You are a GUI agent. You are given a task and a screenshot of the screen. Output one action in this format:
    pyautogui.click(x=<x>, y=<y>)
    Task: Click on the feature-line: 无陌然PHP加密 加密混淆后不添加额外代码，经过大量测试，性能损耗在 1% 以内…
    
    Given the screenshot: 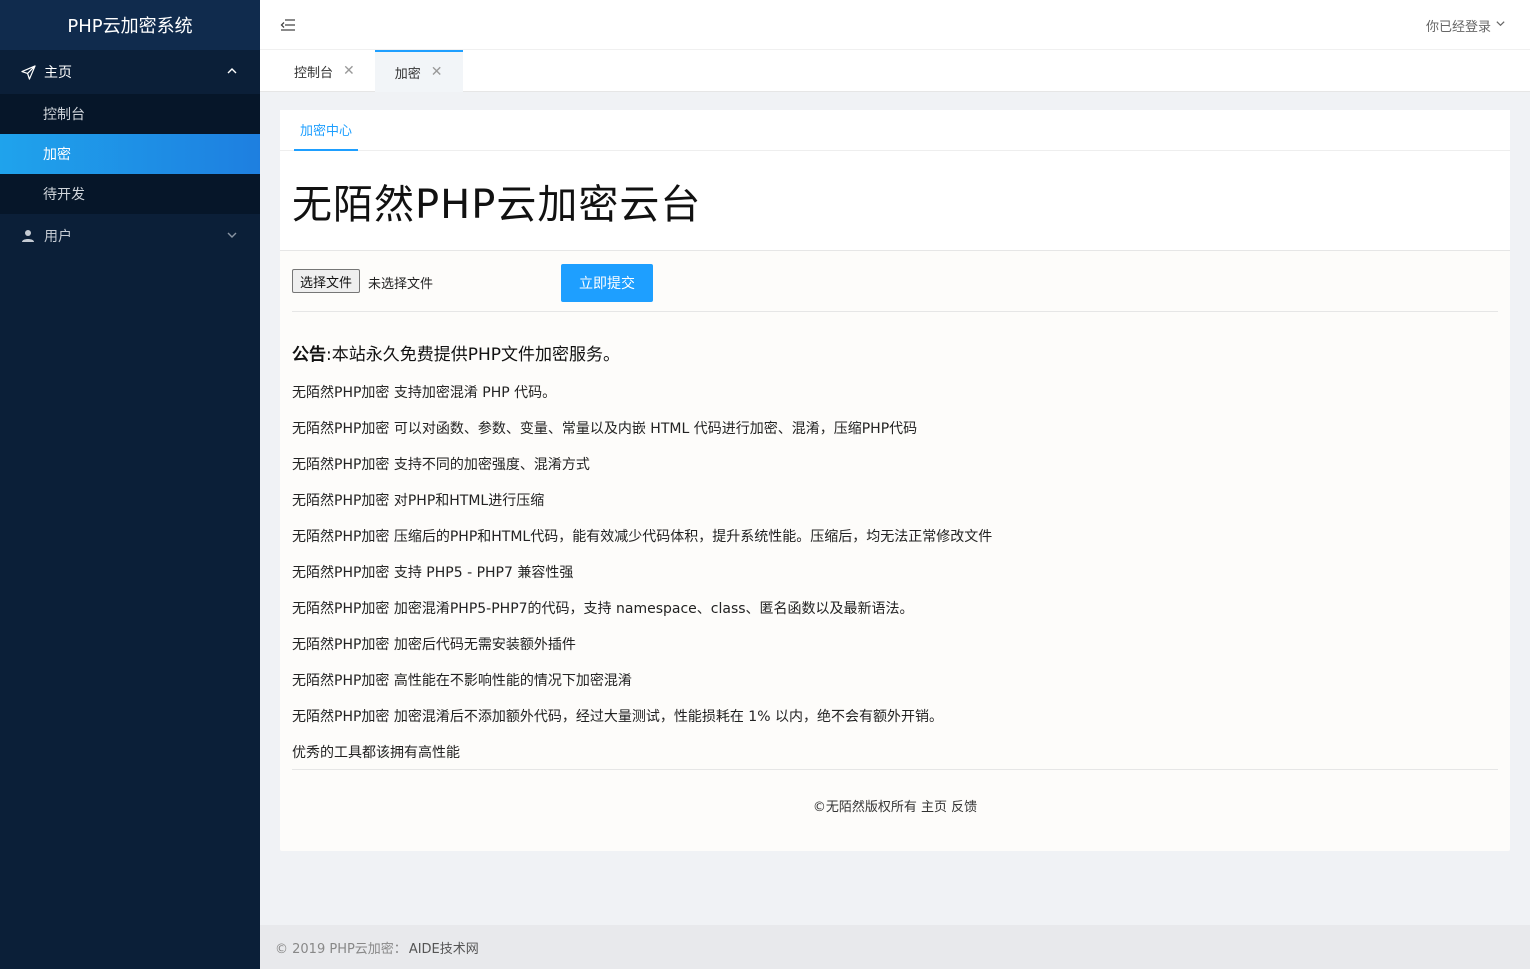 What is the action you would take?
    pyautogui.click(x=617, y=717)
    